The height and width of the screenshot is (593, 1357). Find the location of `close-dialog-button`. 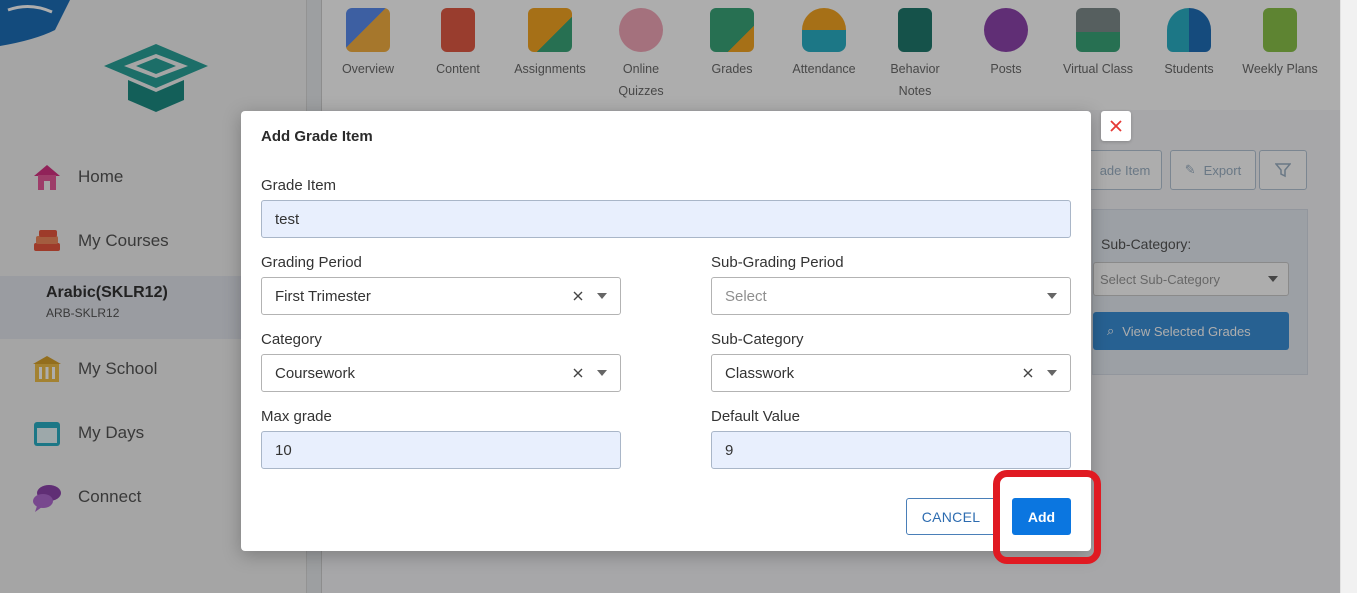

close-dialog-button is located at coordinates (1116, 126).